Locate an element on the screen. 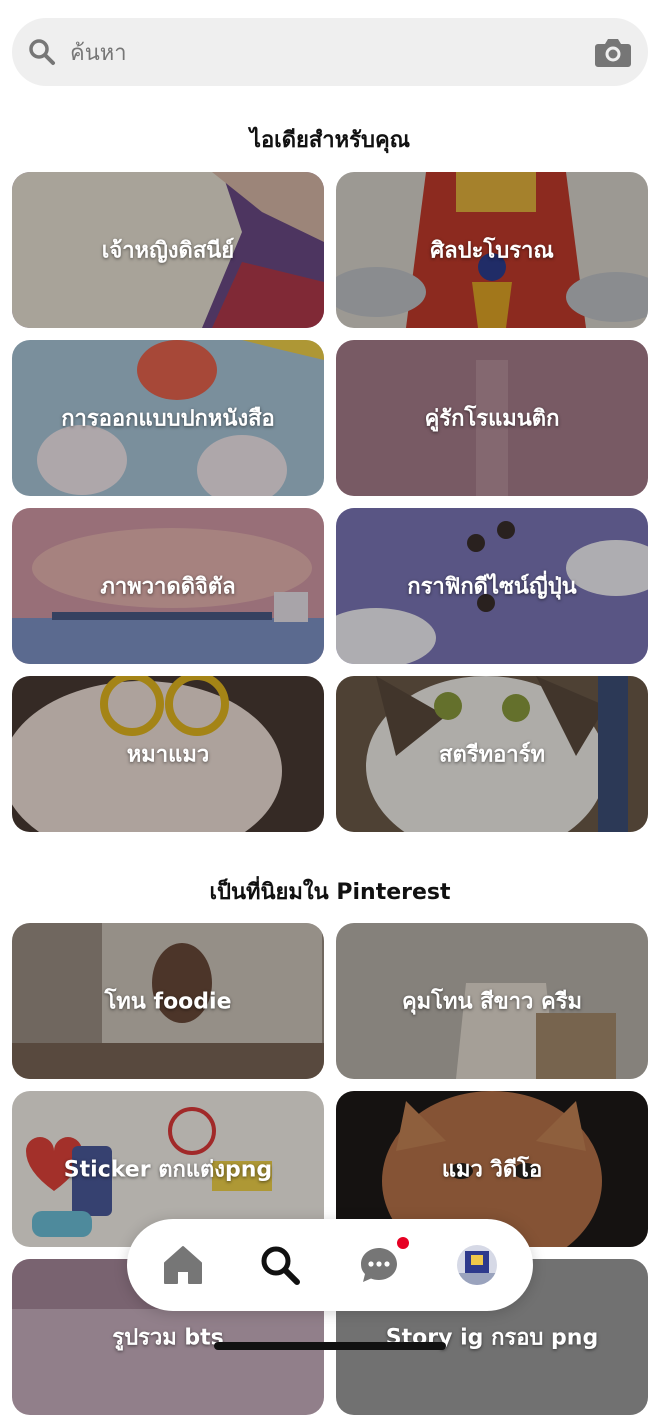  tile-label: คู่รักโรแมนติก is located at coordinates (492, 419).